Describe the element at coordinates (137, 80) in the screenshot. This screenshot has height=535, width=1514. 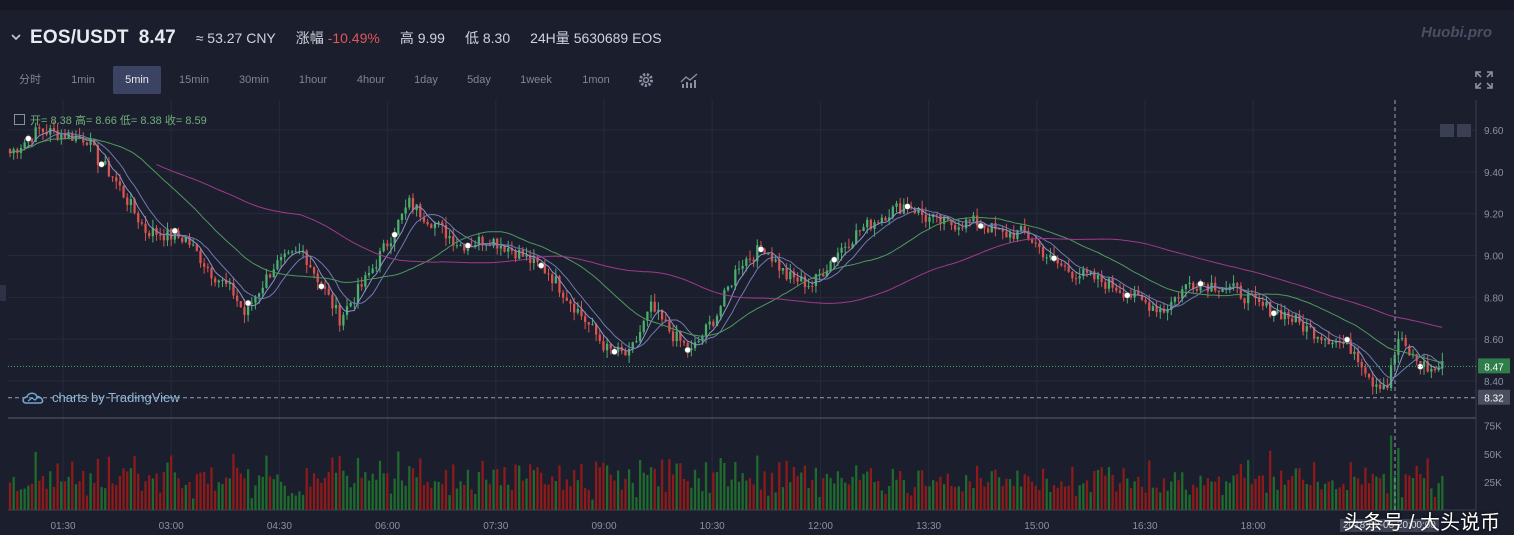
I see `tf-5min: 5min` at that location.